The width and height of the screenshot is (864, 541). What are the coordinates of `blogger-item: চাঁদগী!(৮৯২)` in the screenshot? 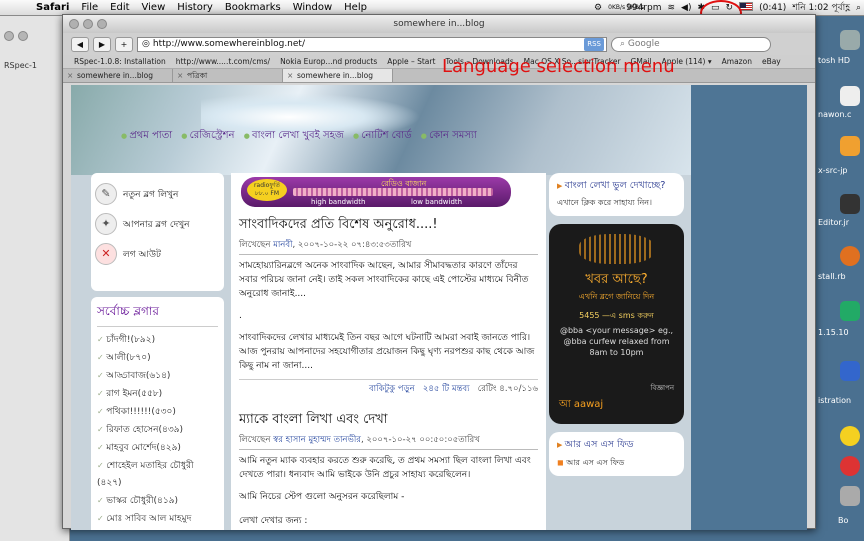 It's located at (157, 340).